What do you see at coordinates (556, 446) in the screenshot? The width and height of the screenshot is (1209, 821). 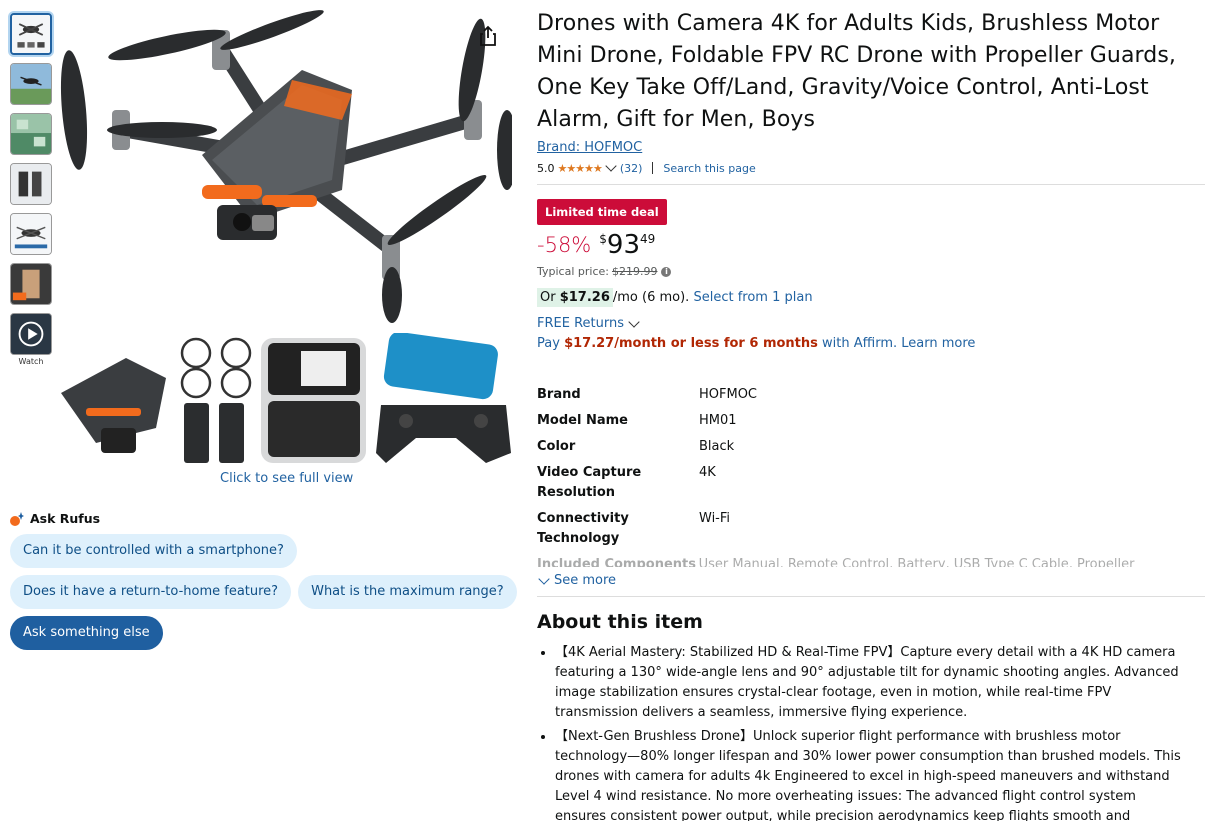 I see `spec-key: Color` at bounding box center [556, 446].